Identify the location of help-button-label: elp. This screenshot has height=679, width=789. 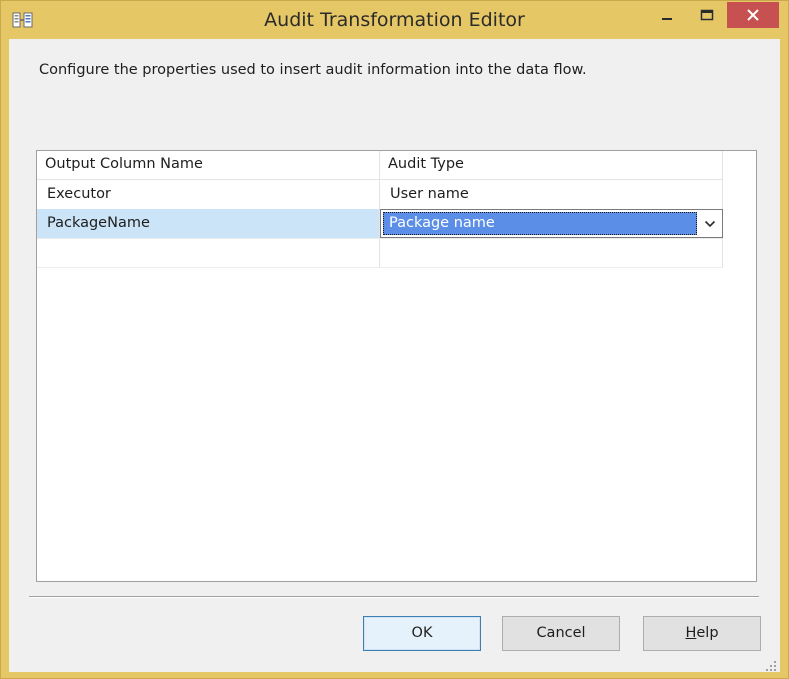
(707, 633).